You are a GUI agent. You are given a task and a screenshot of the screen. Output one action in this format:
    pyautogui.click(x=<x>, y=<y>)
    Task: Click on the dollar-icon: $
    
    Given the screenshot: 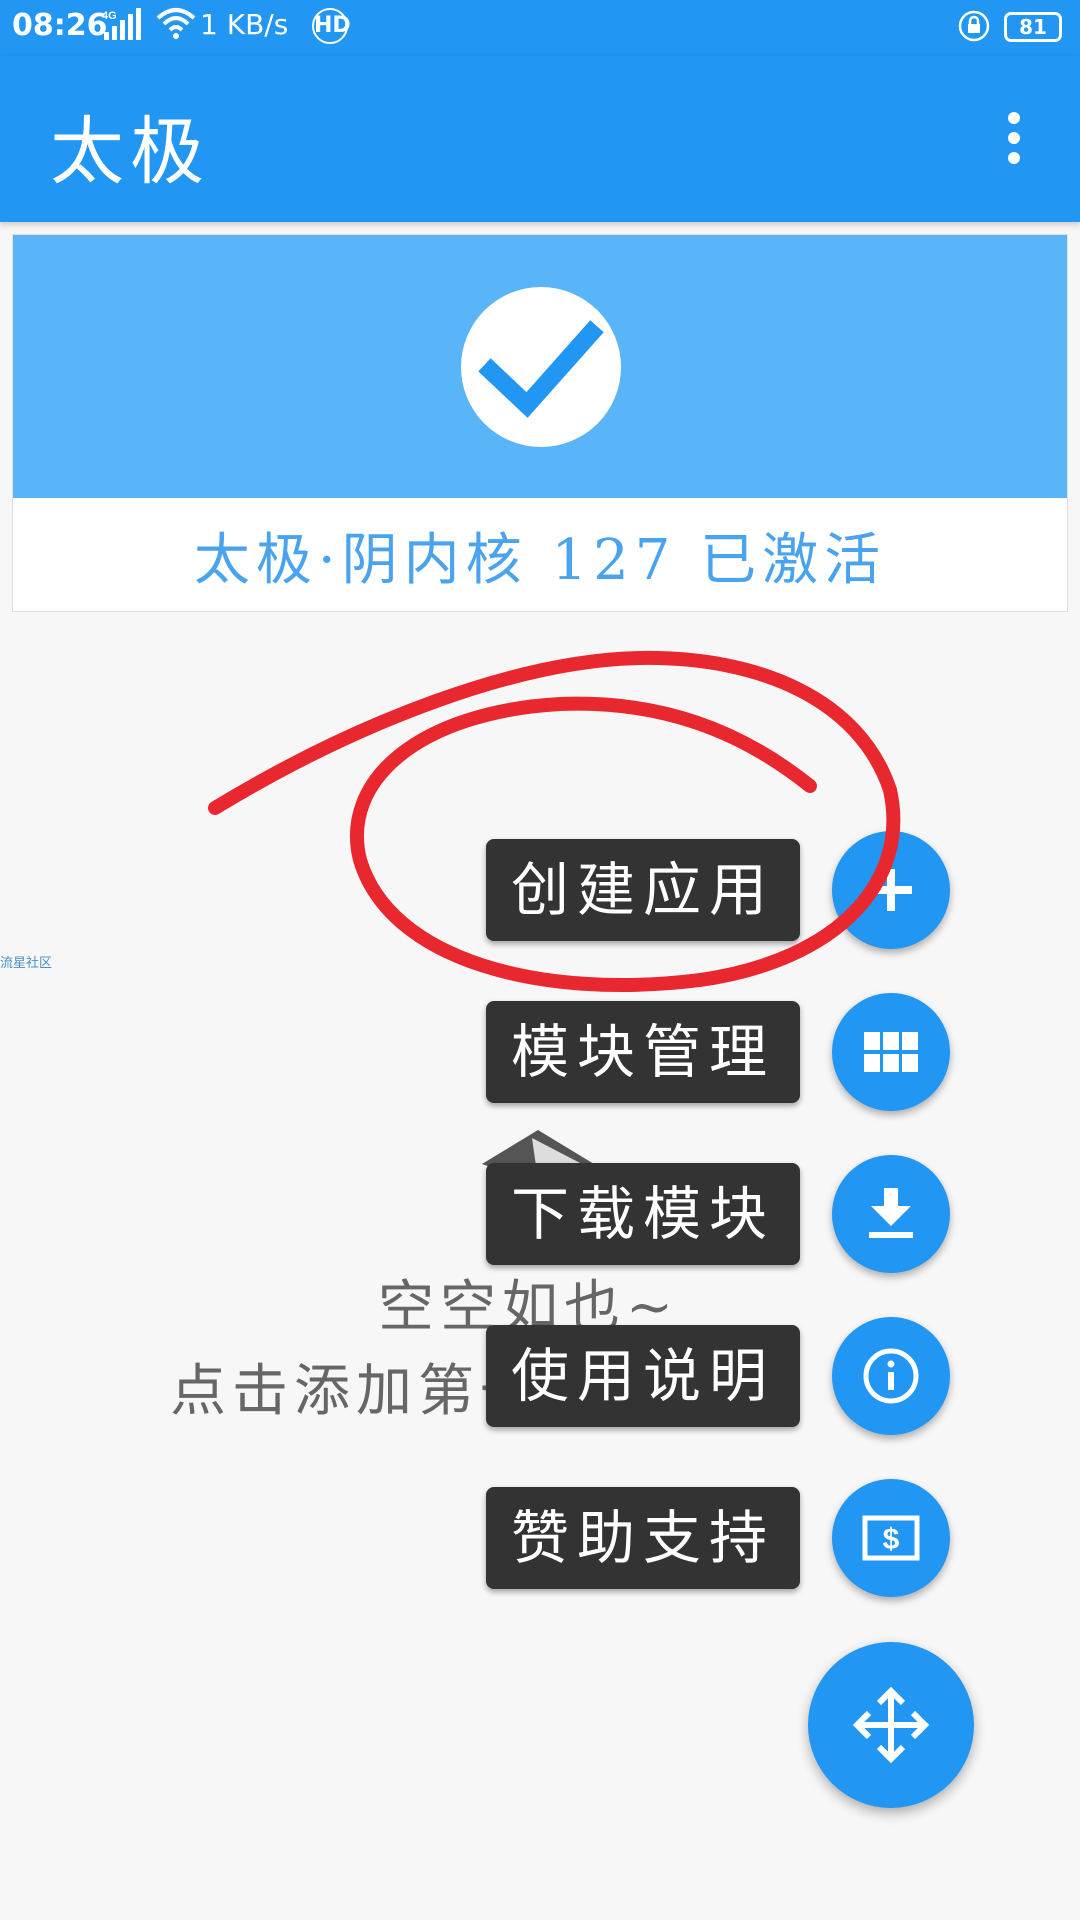 What is the action you would take?
    pyautogui.click(x=891, y=1538)
    